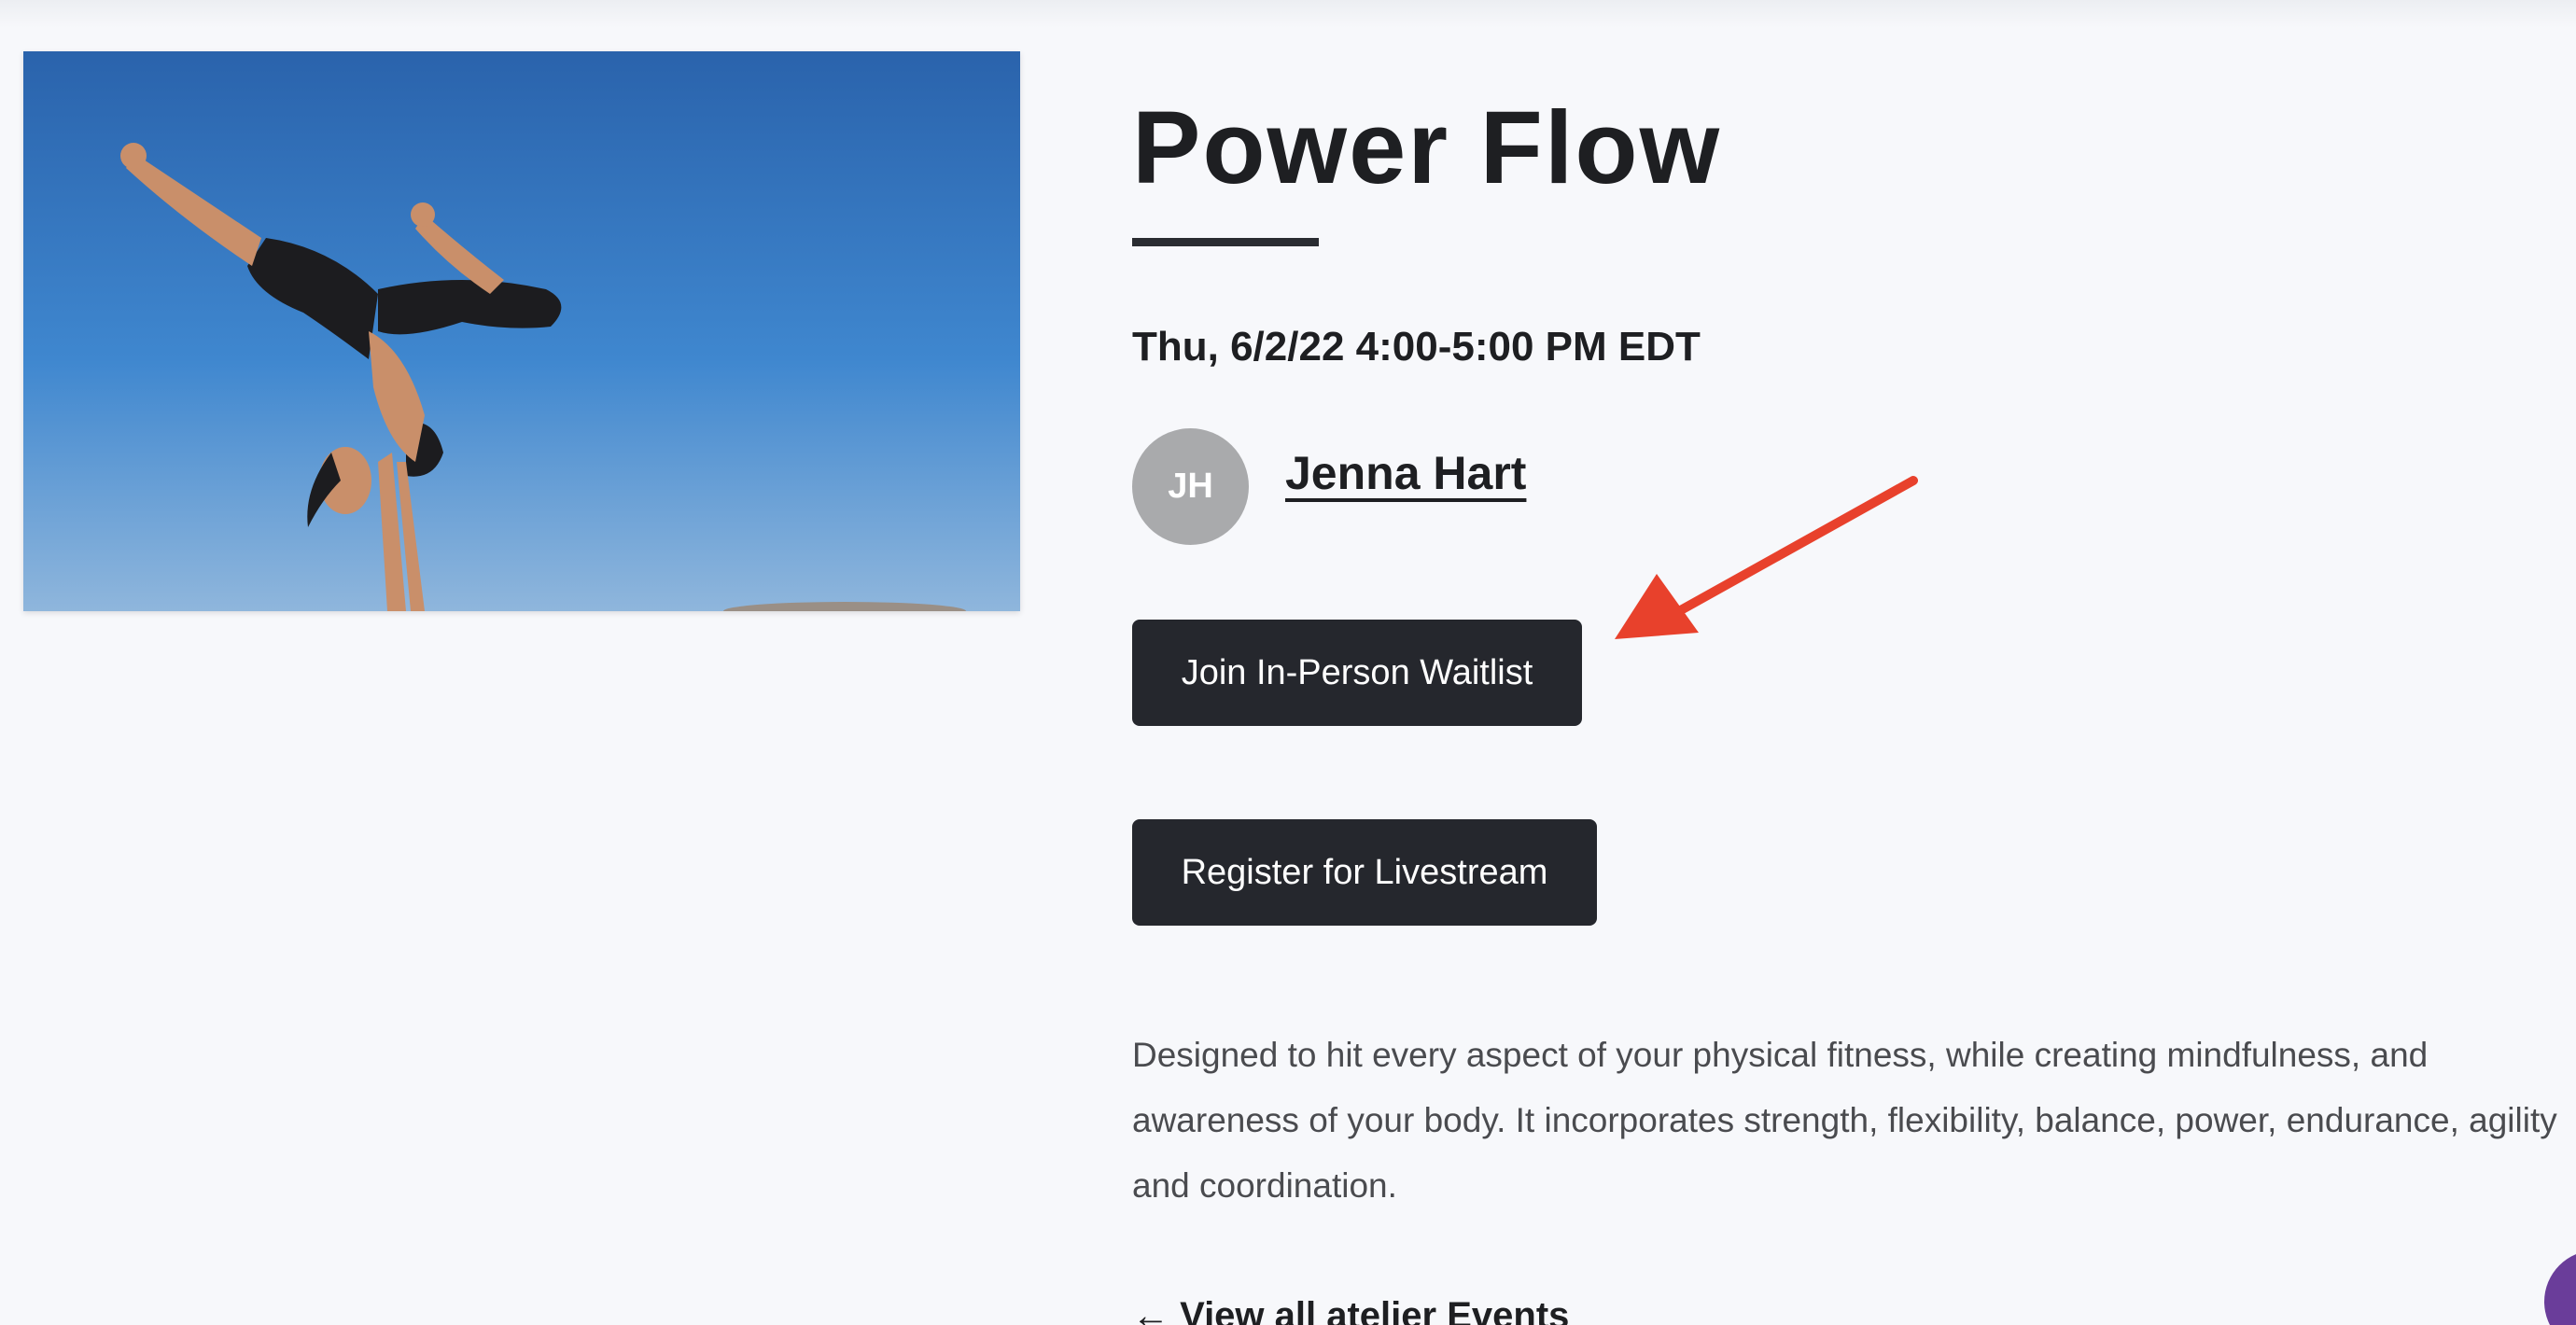 This screenshot has height=1325, width=2576. Describe the element at coordinates (1766, 557) in the screenshot. I see `arrow-icon` at that location.